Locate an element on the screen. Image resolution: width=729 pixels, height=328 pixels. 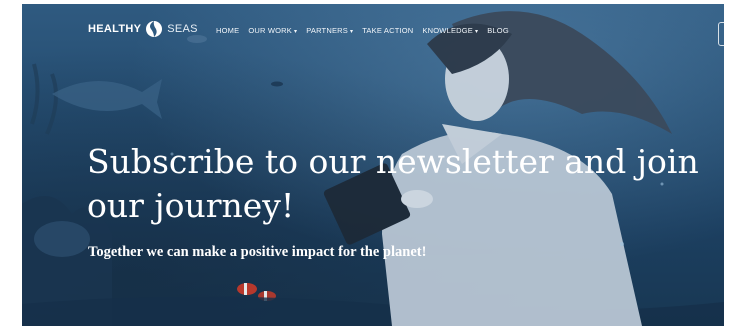
fish-large is located at coordinates (107, 99).